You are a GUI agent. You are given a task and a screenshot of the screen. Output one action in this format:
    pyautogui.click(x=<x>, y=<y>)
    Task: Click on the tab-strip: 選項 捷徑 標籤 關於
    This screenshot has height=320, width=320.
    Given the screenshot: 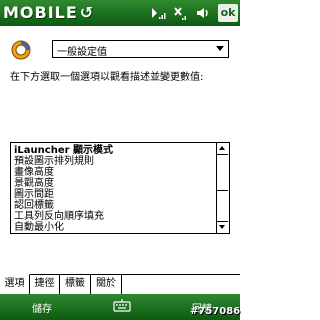 What is the action you would take?
    pyautogui.click(x=120, y=284)
    